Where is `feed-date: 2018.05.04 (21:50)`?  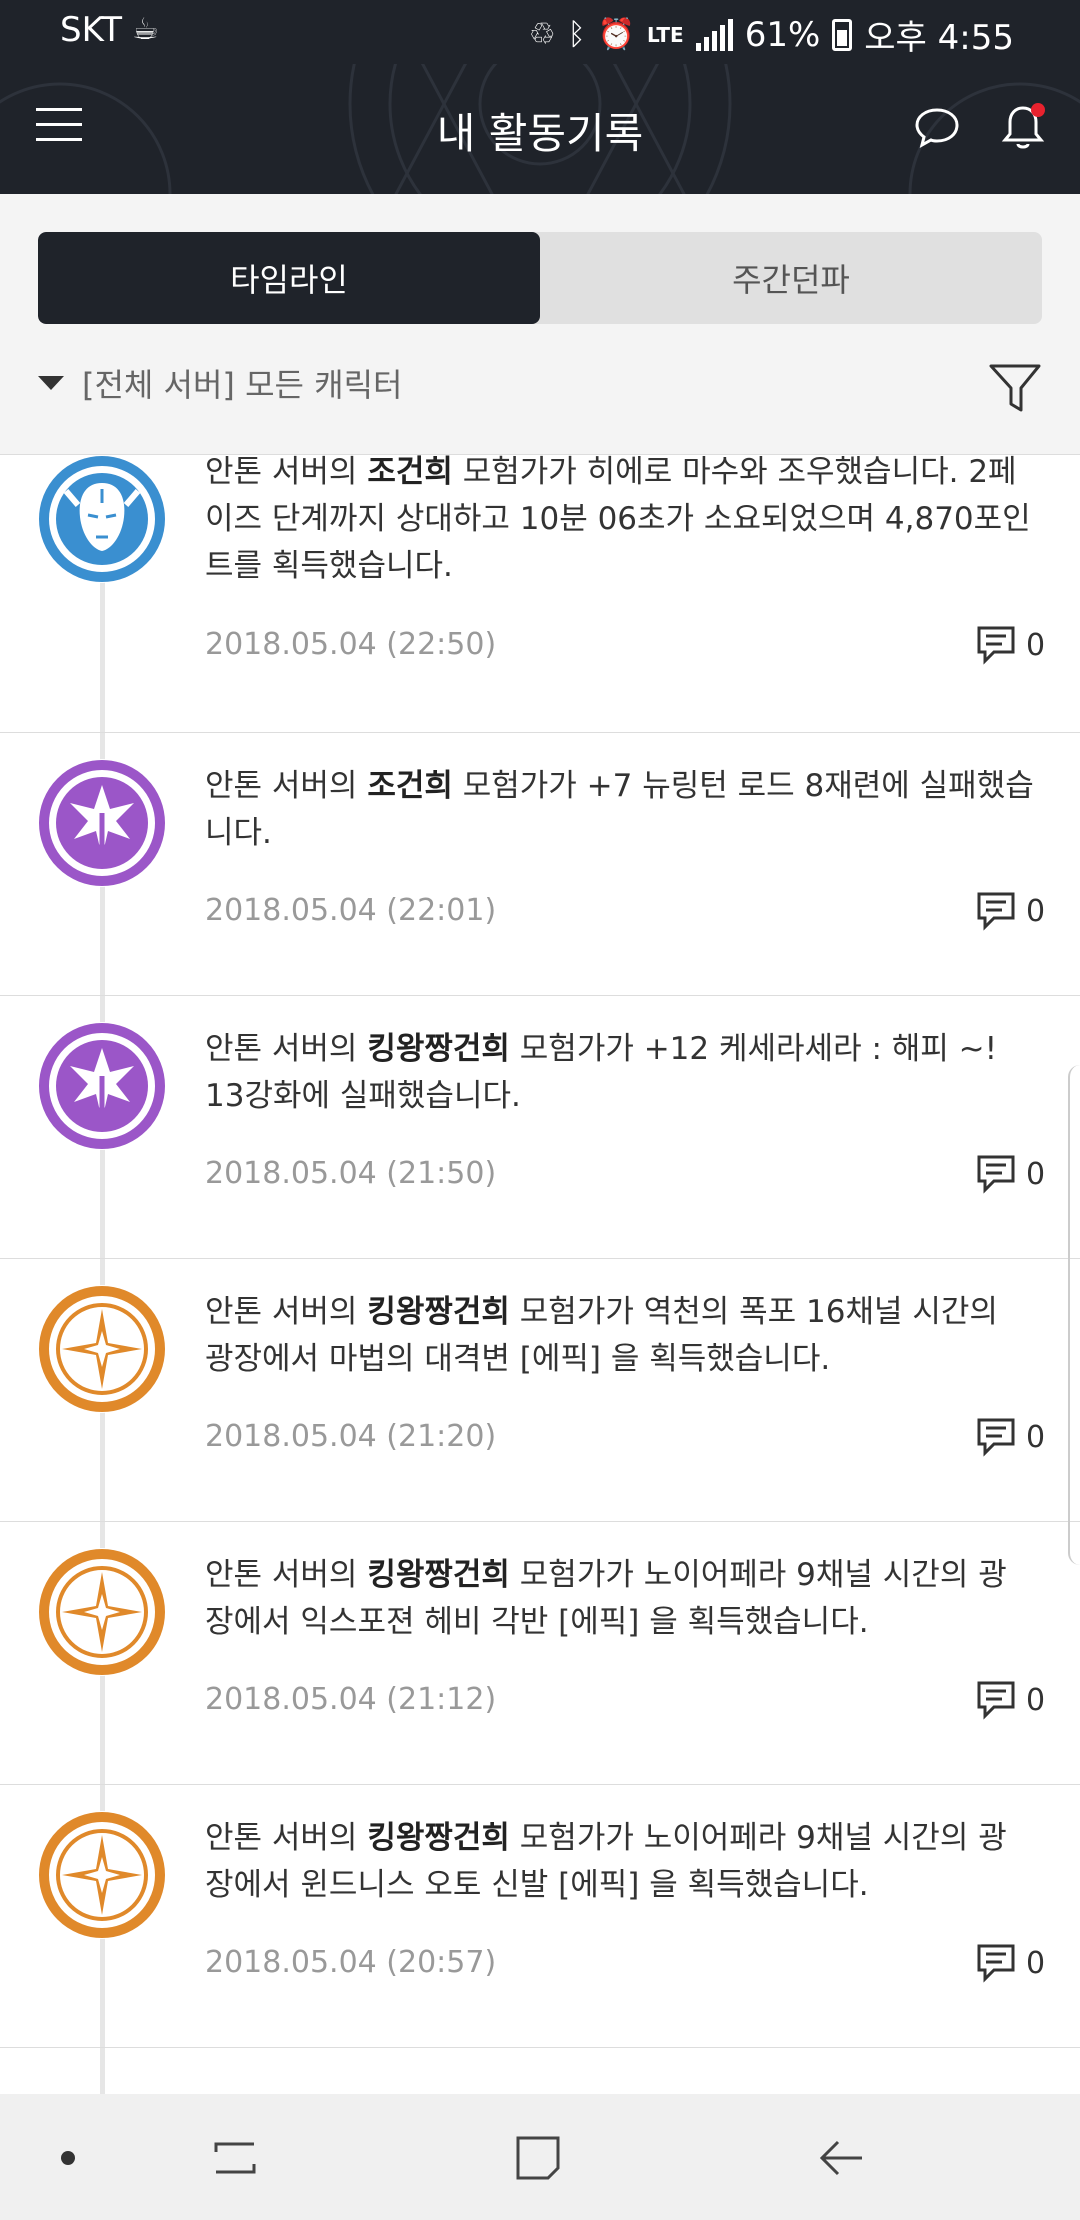 feed-date: 2018.05.04 (21:50) is located at coordinates (351, 1173).